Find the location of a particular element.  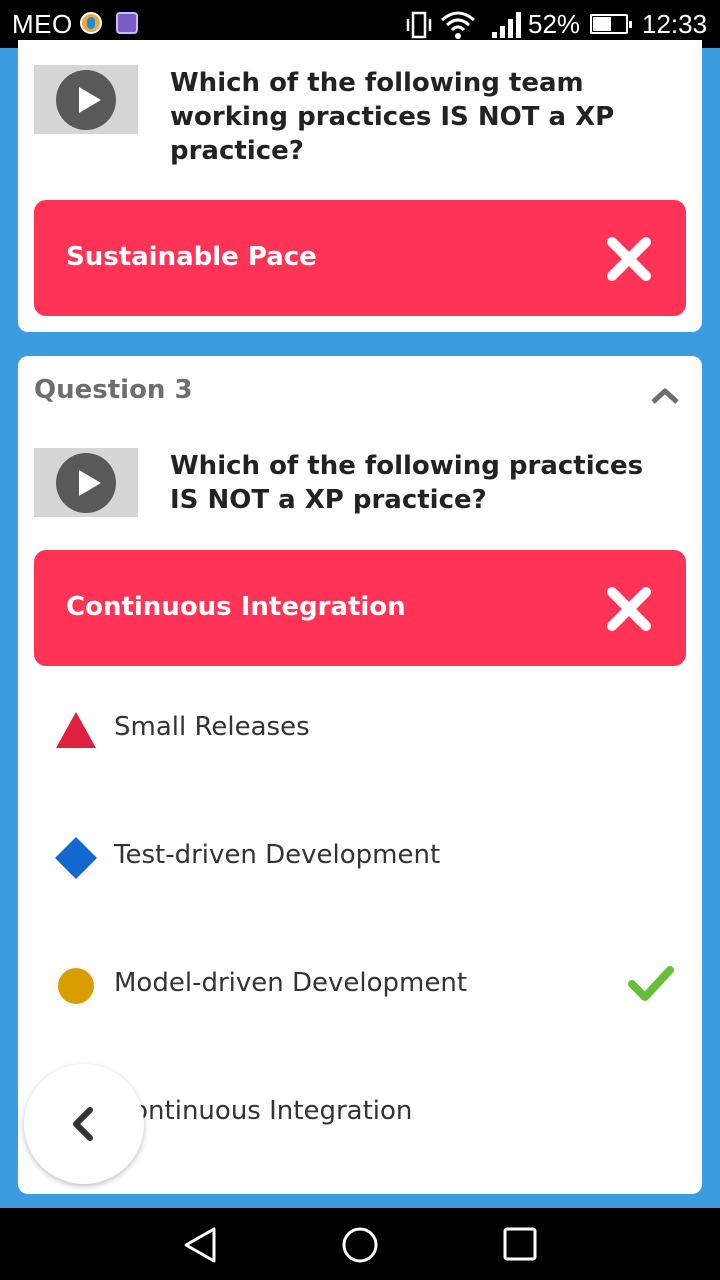

nav-home-icon is located at coordinates (360, 1245).